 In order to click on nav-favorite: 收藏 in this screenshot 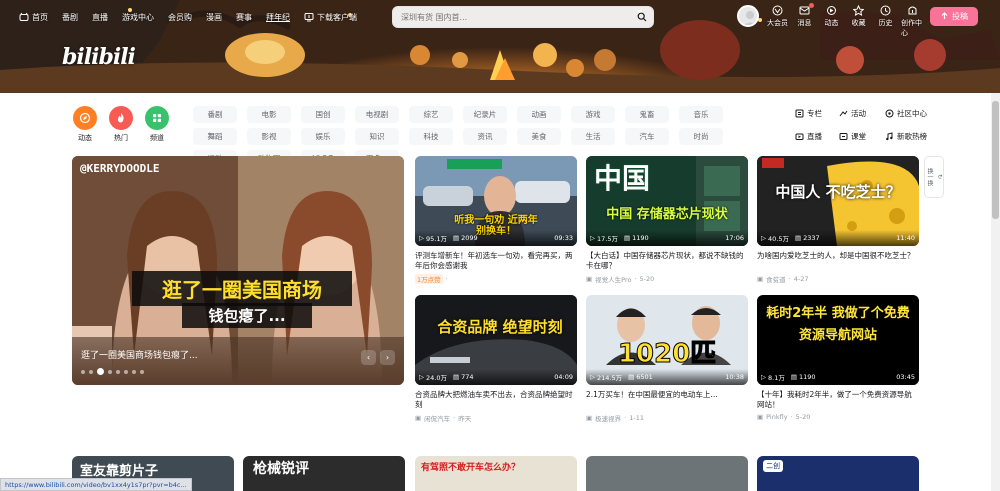, I will do `click(858, 15)`.